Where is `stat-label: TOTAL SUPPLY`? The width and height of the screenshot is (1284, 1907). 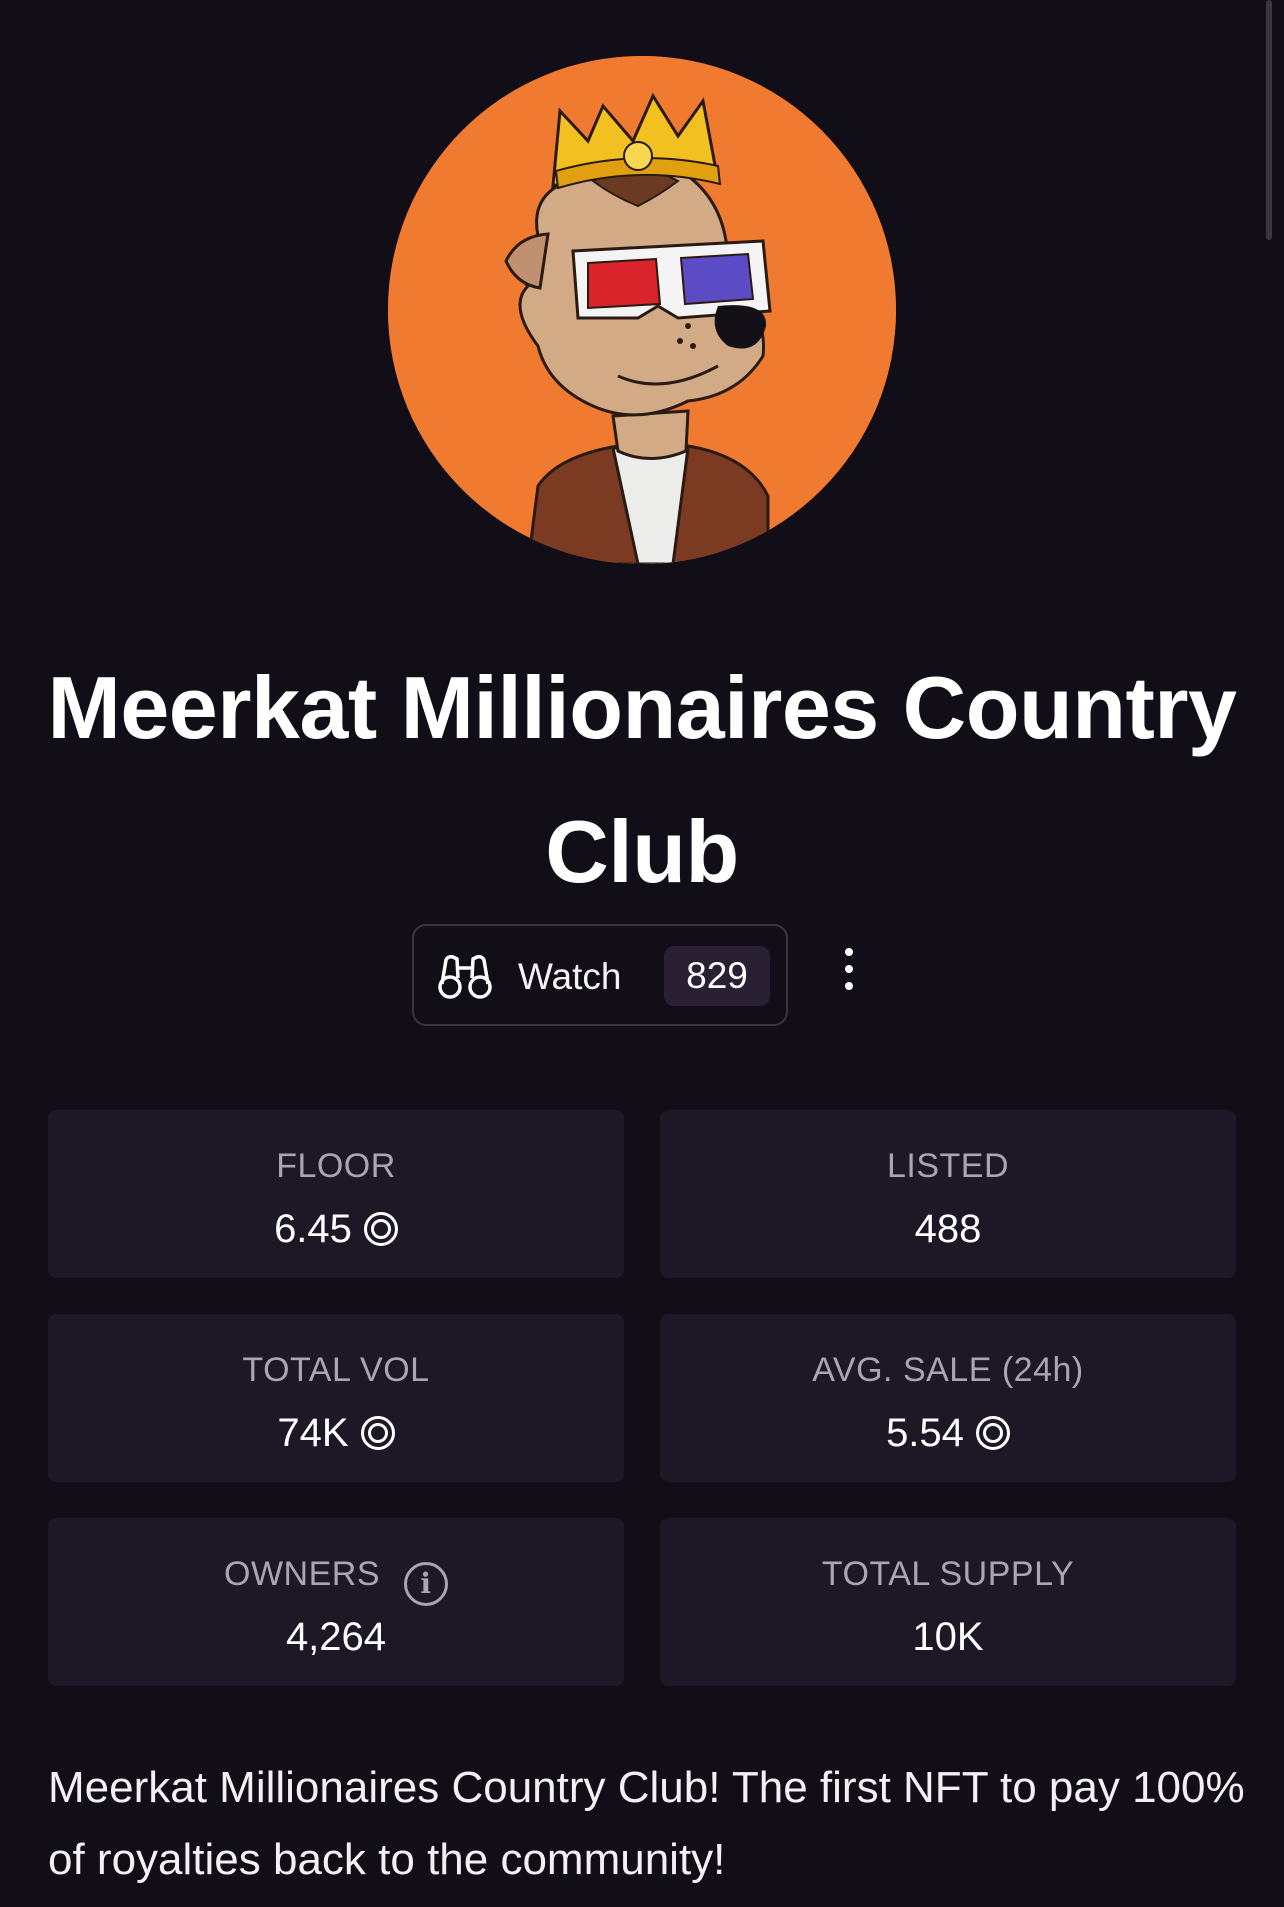 stat-label: TOTAL SUPPLY is located at coordinates (948, 1574).